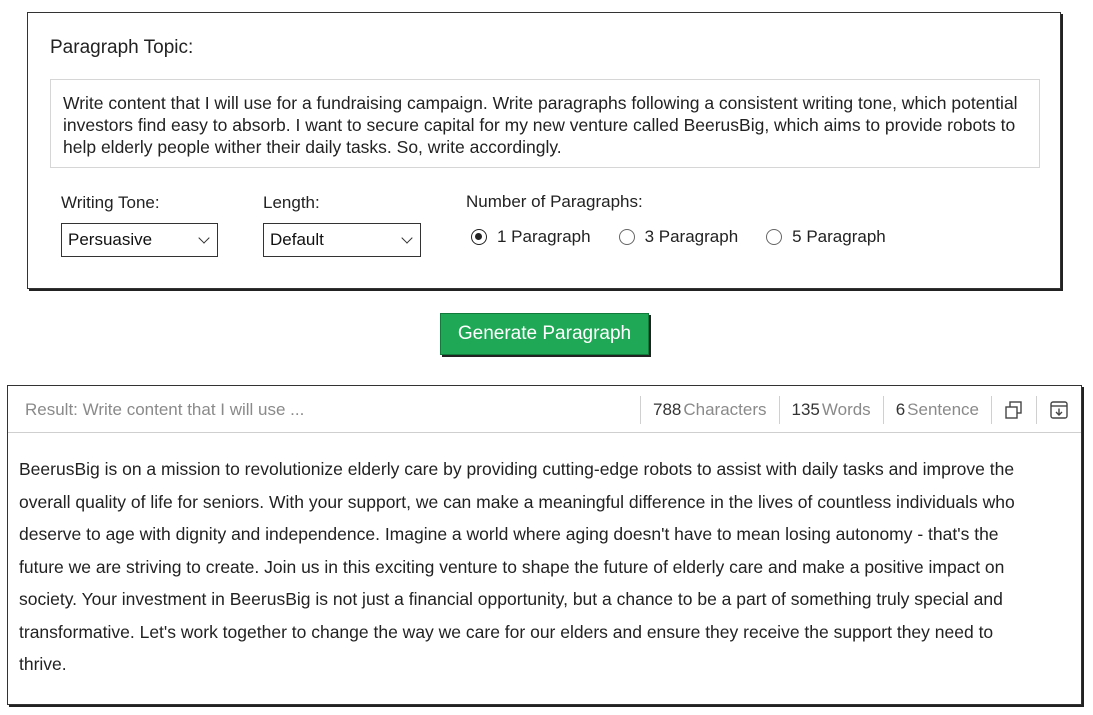 This screenshot has height=715, width=1093. I want to click on radio-1-paragraph: 1 Paragraph, so click(531, 237).